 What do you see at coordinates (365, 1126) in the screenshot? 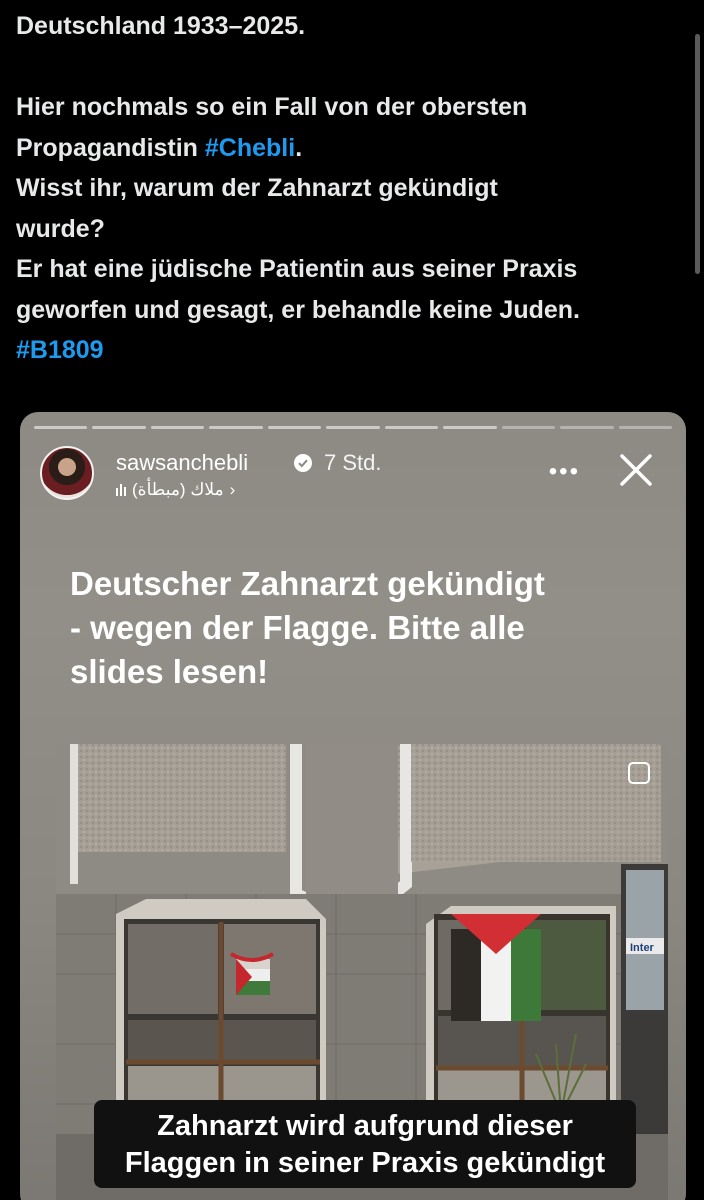
I see `caption-line: Zahnarzt wird aufgrund dieser` at bounding box center [365, 1126].